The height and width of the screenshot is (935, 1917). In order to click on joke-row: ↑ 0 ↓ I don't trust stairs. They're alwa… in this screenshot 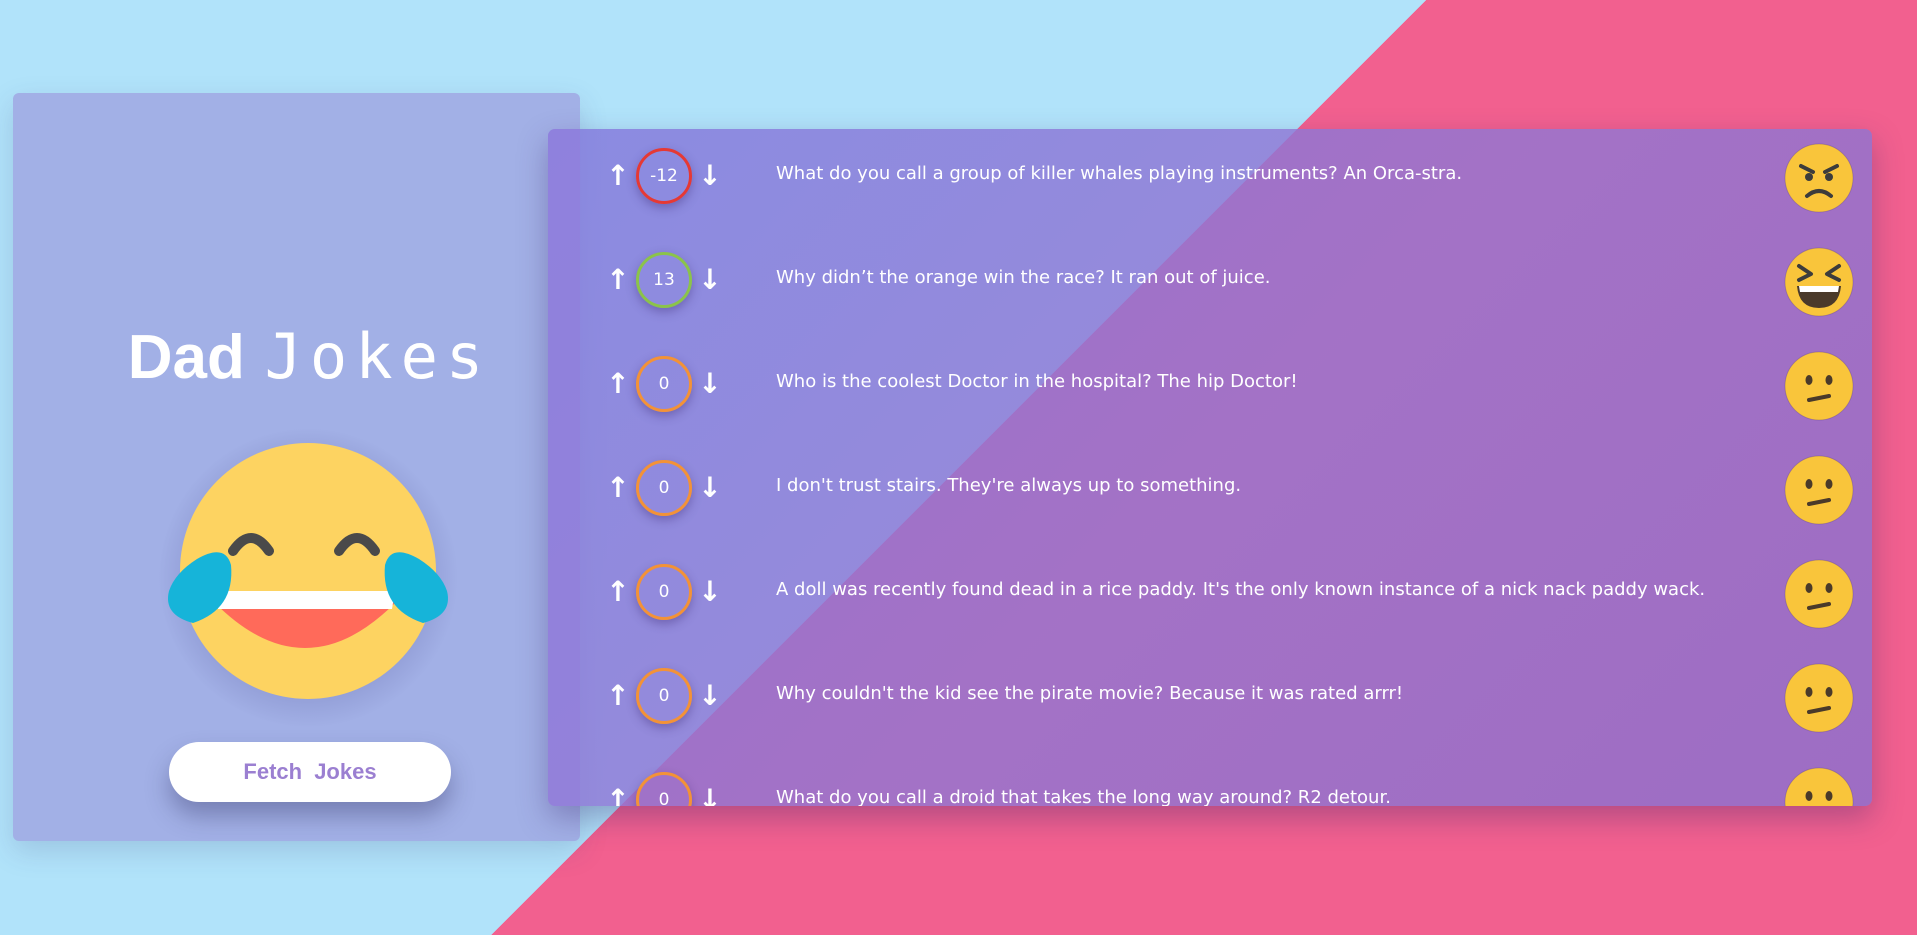, I will do `click(1210, 493)`.